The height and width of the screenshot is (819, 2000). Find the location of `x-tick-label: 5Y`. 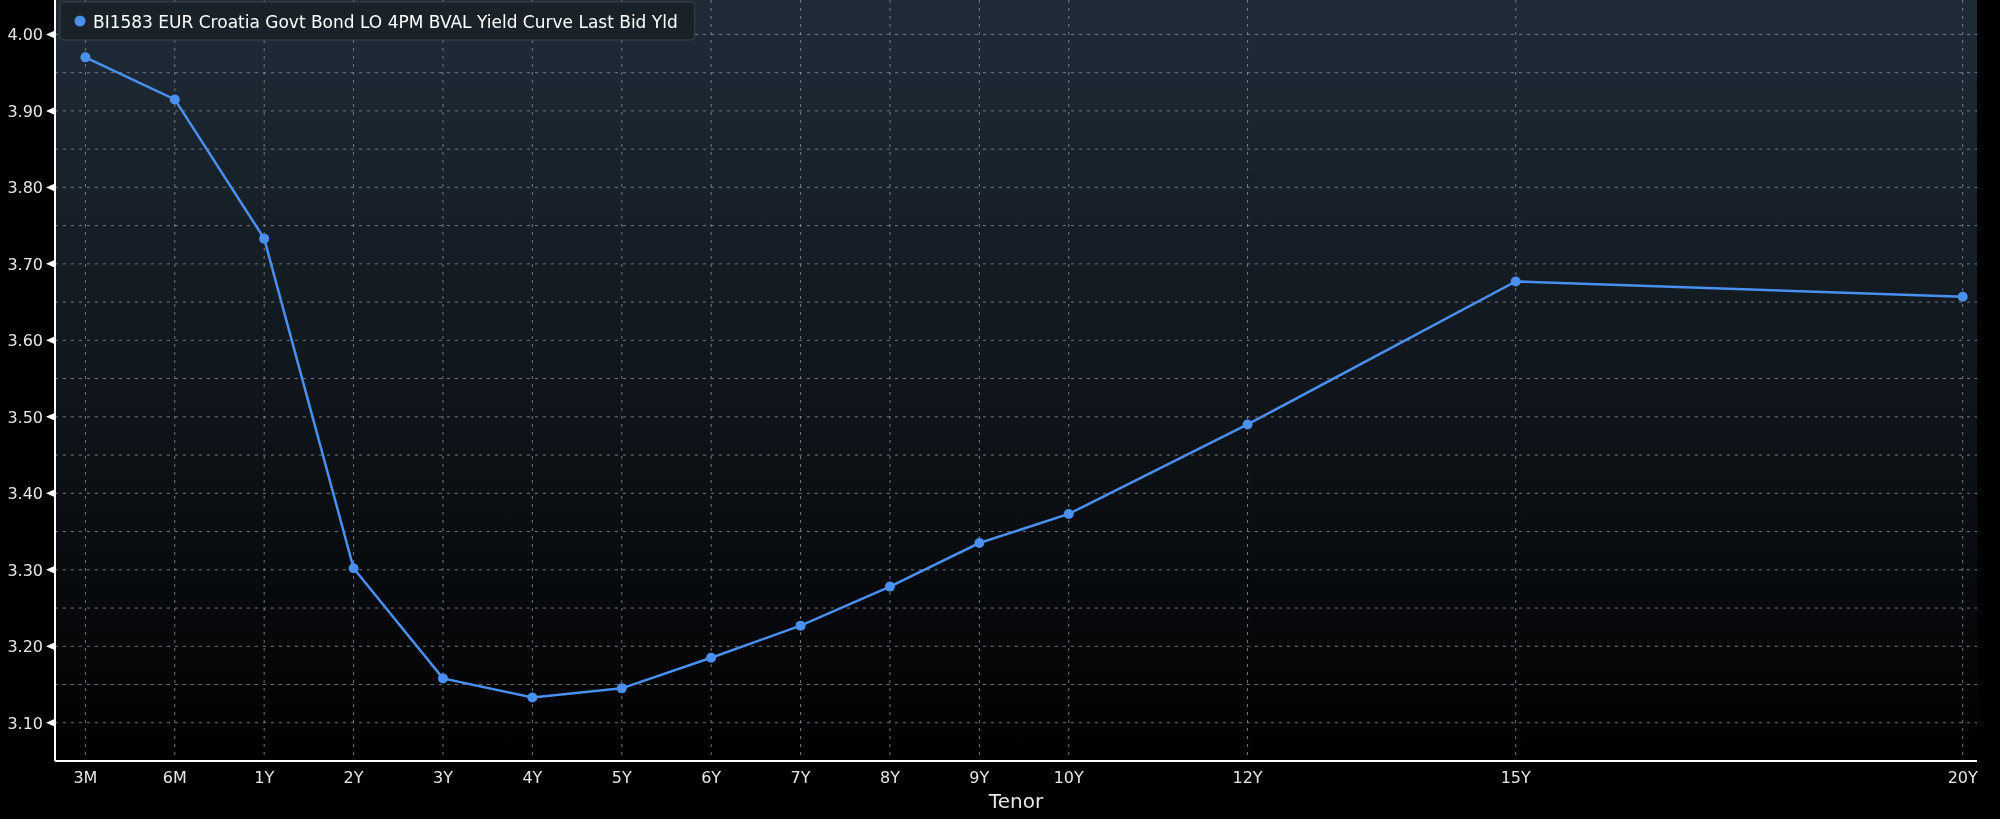

x-tick-label: 5Y is located at coordinates (621, 777).